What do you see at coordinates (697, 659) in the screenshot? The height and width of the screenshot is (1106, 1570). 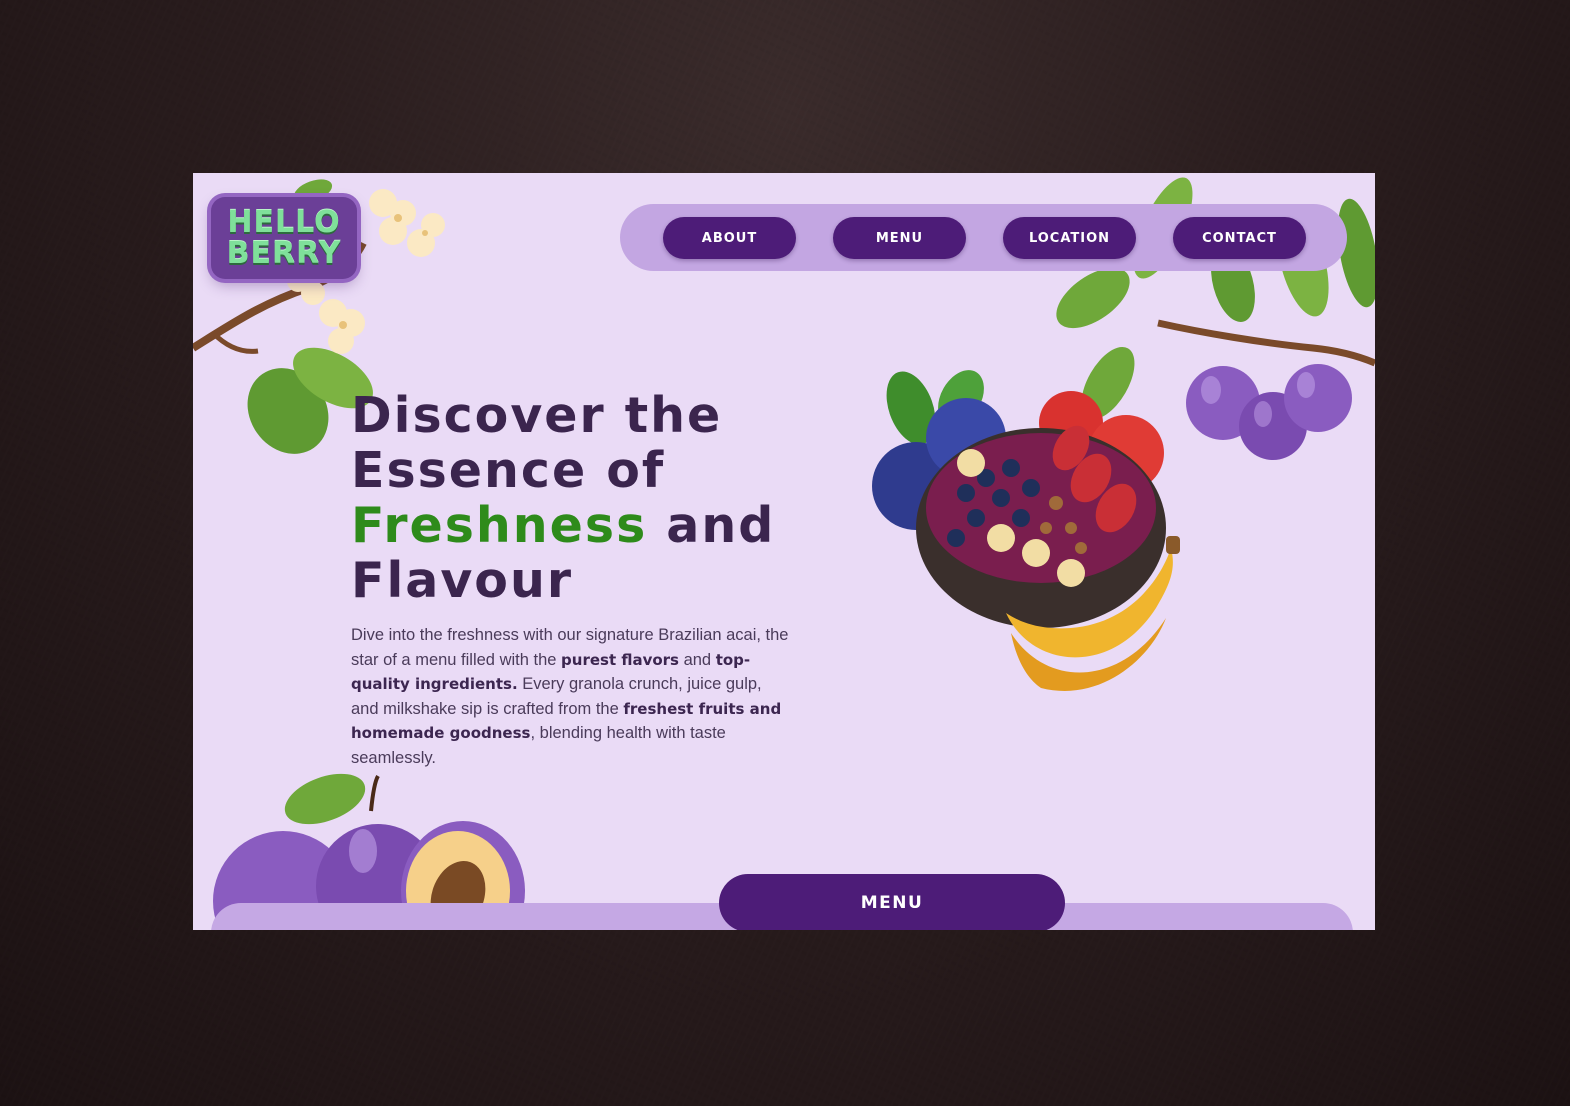 I see `hero-text-2: and` at bounding box center [697, 659].